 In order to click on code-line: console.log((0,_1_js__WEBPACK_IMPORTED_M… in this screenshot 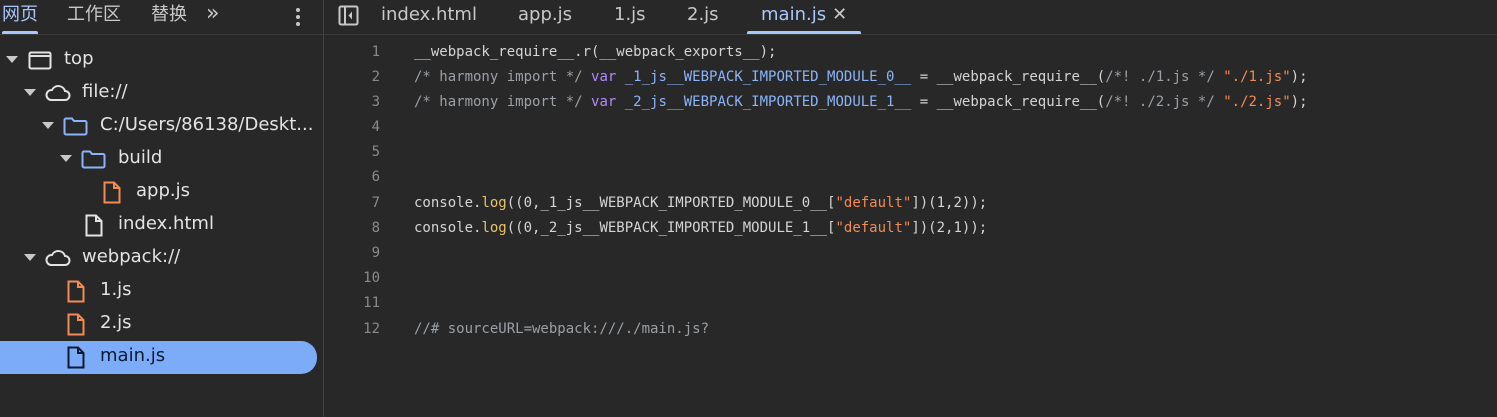, I will do `click(700, 203)`.